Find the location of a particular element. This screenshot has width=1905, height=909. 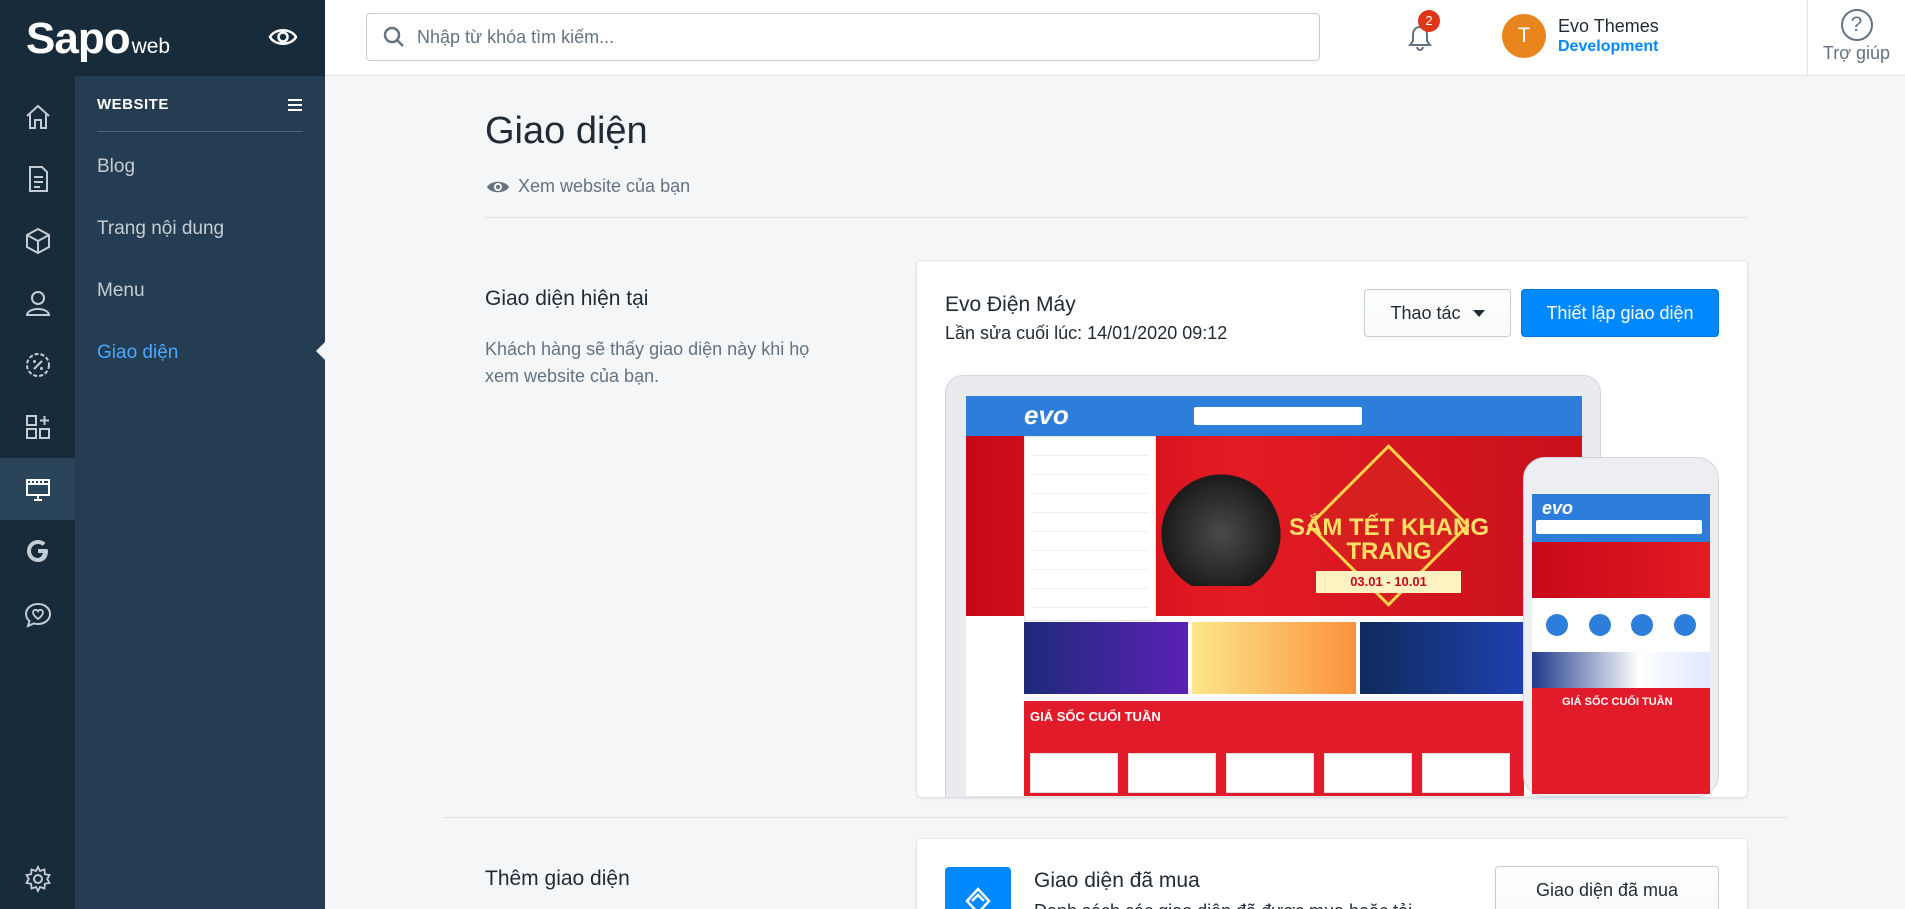

subnav-header: WEBSITE is located at coordinates (200, 114).